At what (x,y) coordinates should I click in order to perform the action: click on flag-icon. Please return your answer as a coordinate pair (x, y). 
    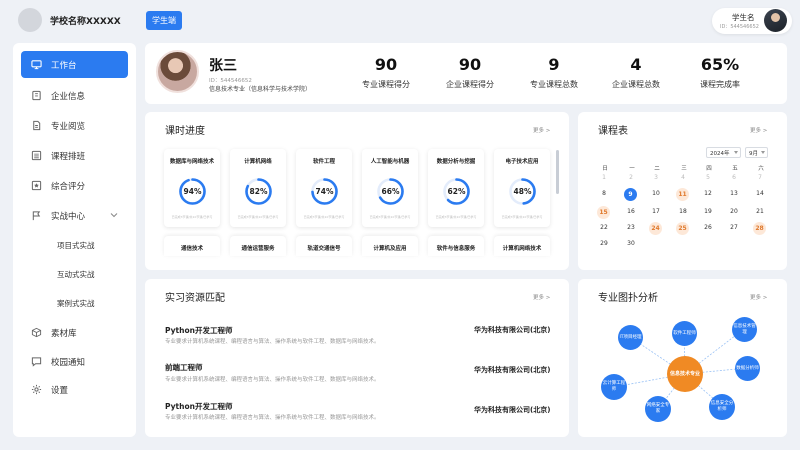
    Looking at the image, I should click on (36, 216).